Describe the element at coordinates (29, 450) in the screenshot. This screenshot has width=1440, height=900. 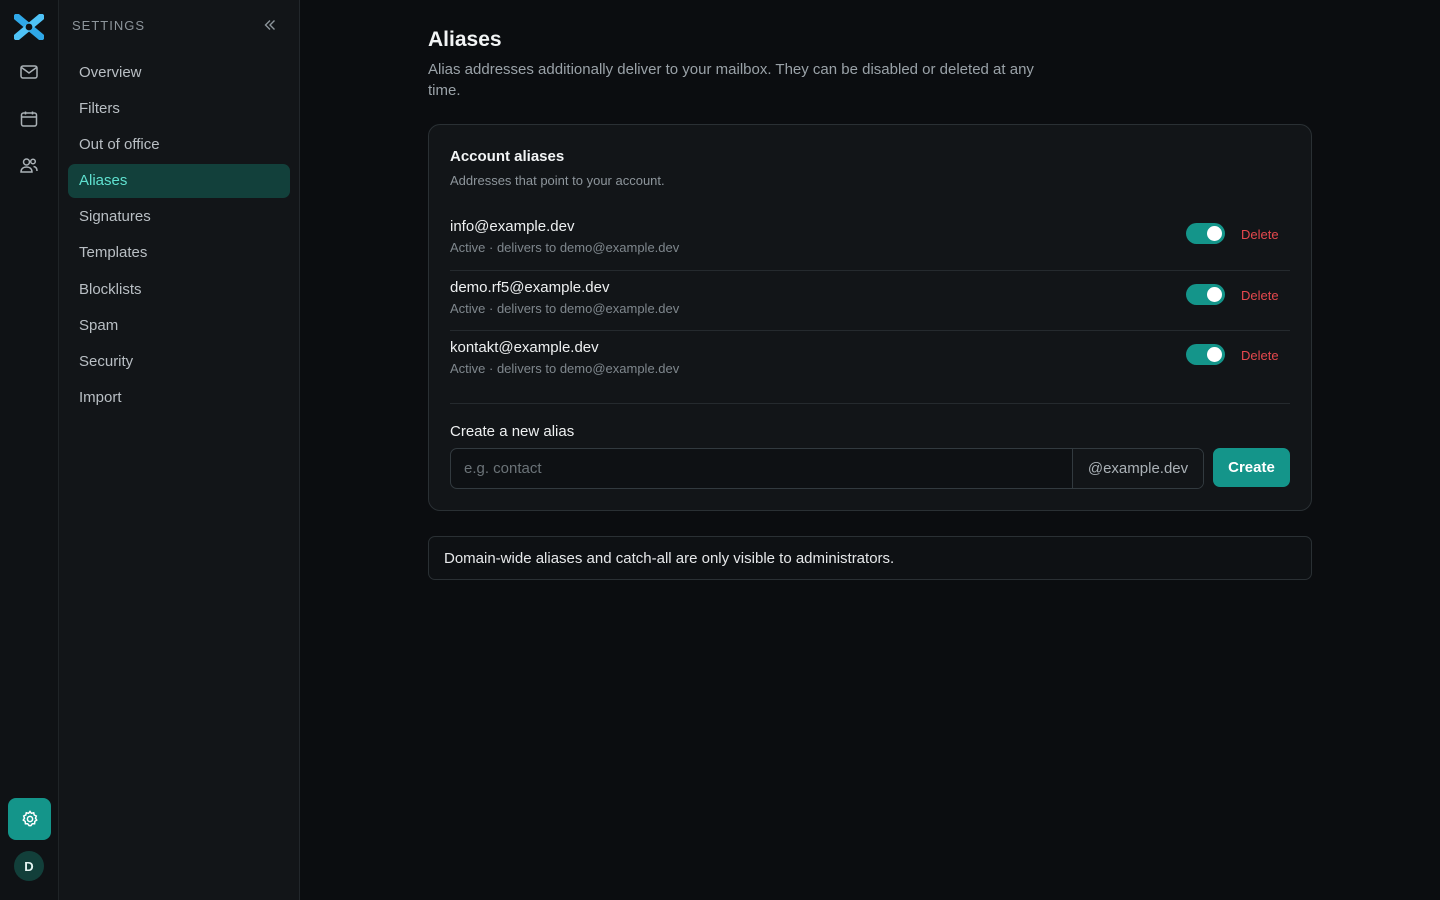
I see `app-rail: D` at that location.